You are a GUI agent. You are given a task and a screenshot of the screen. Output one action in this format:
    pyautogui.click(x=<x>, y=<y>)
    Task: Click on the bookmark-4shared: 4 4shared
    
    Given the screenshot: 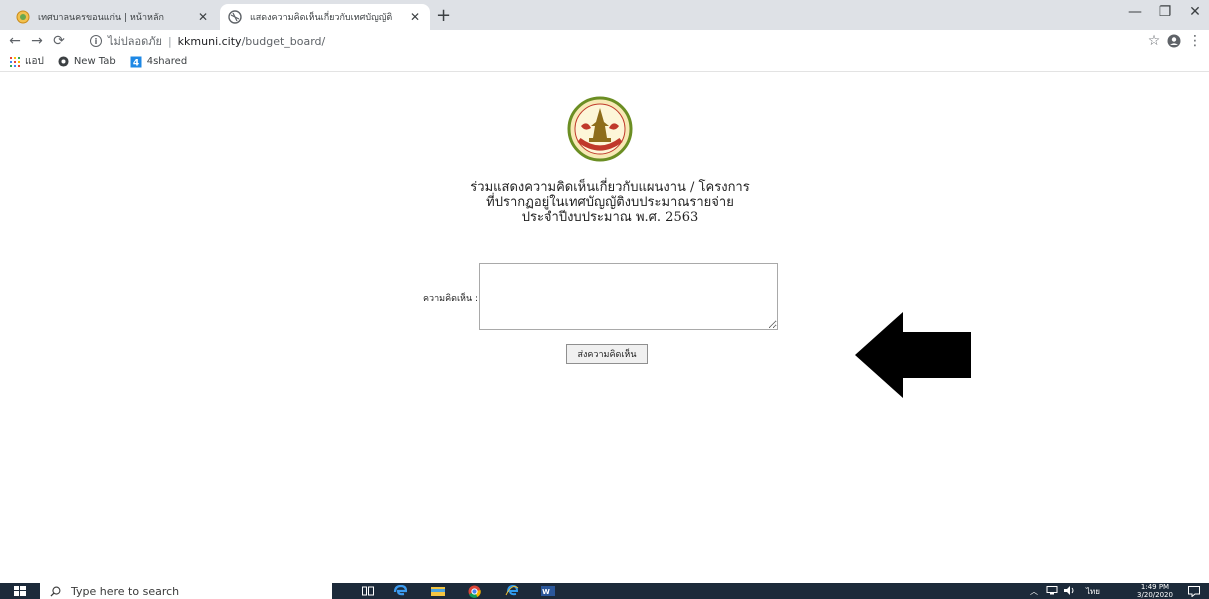 What is the action you would take?
    pyautogui.click(x=158, y=62)
    